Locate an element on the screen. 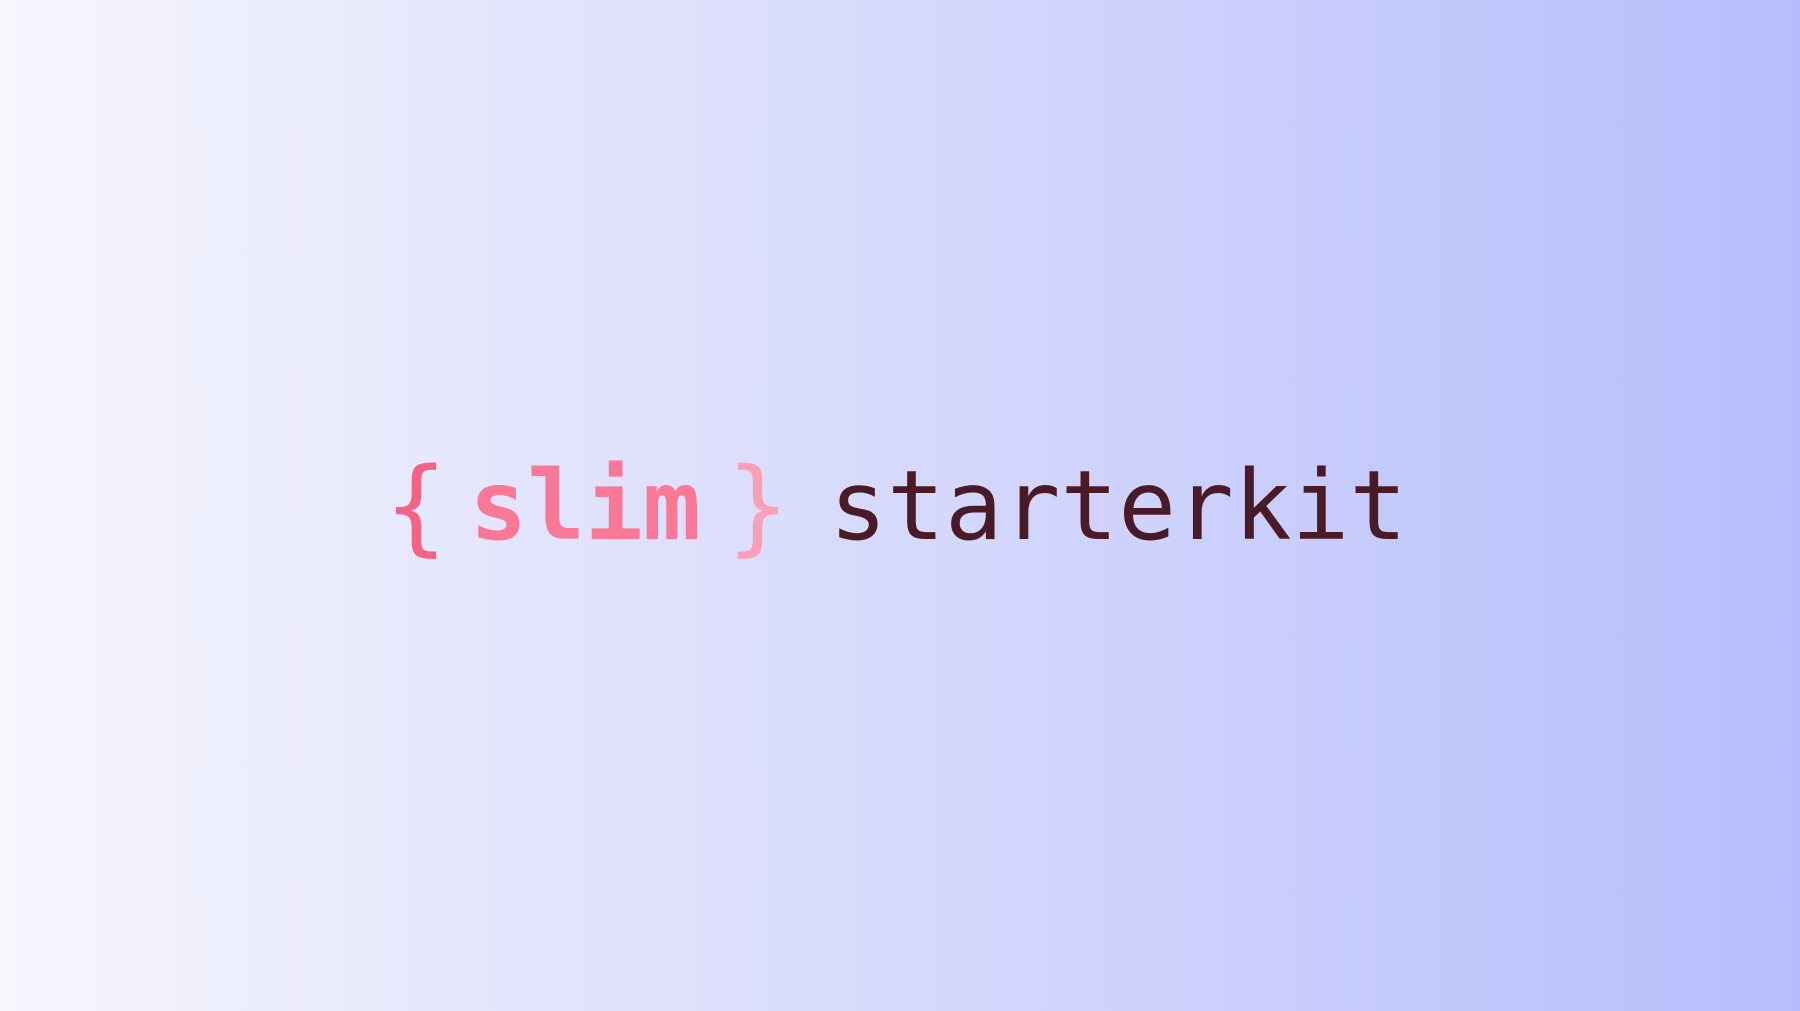 The width and height of the screenshot is (1800, 1011). logo-text-group: { slim } starterkit is located at coordinates (896, 506).